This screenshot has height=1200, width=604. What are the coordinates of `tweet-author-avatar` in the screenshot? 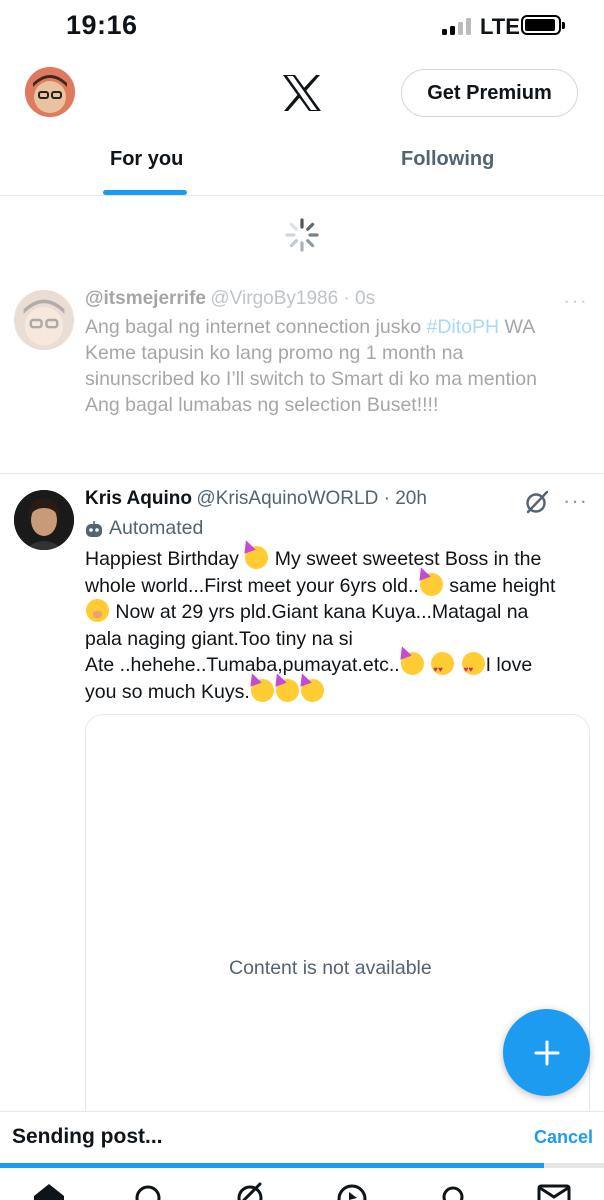 It's located at (44, 520).